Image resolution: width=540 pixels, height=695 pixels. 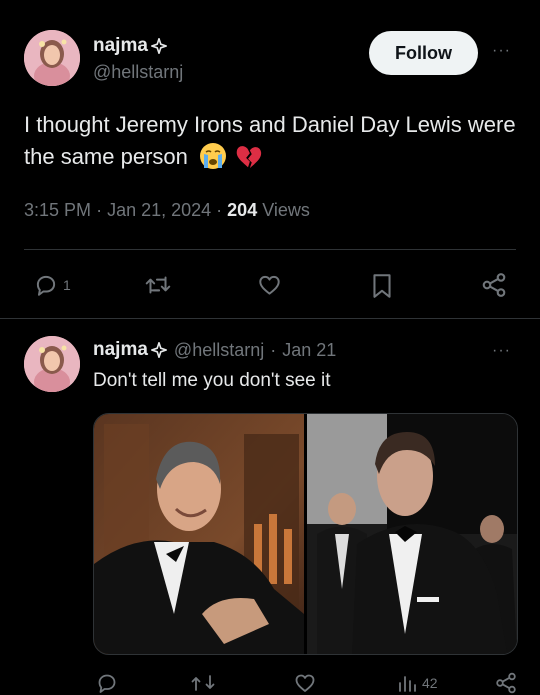 What do you see at coordinates (212, 380) in the screenshot?
I see `reply-text: Don't tell me you don't see it` at bounding box center [212, 380].